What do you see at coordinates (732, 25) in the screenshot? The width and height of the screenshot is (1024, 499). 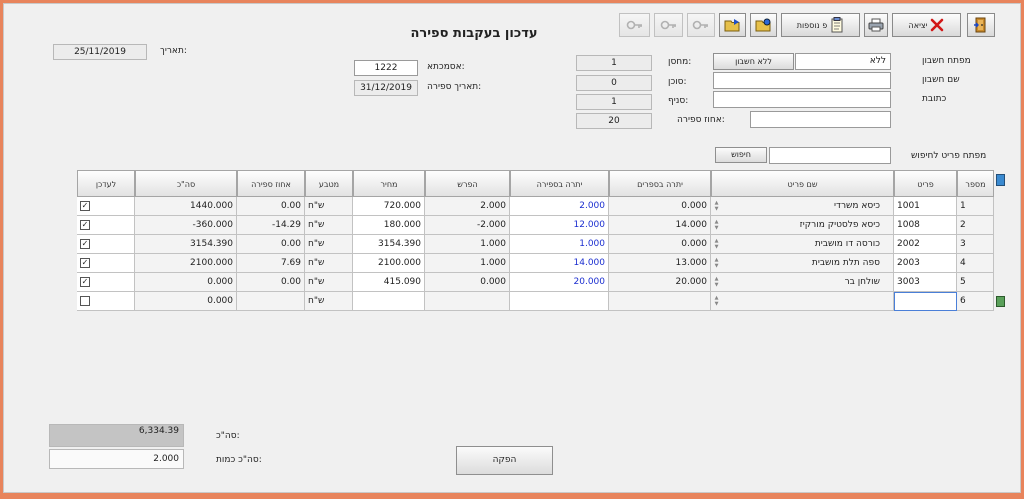 I see `folder-action-button` at bounding box center [732, 25].